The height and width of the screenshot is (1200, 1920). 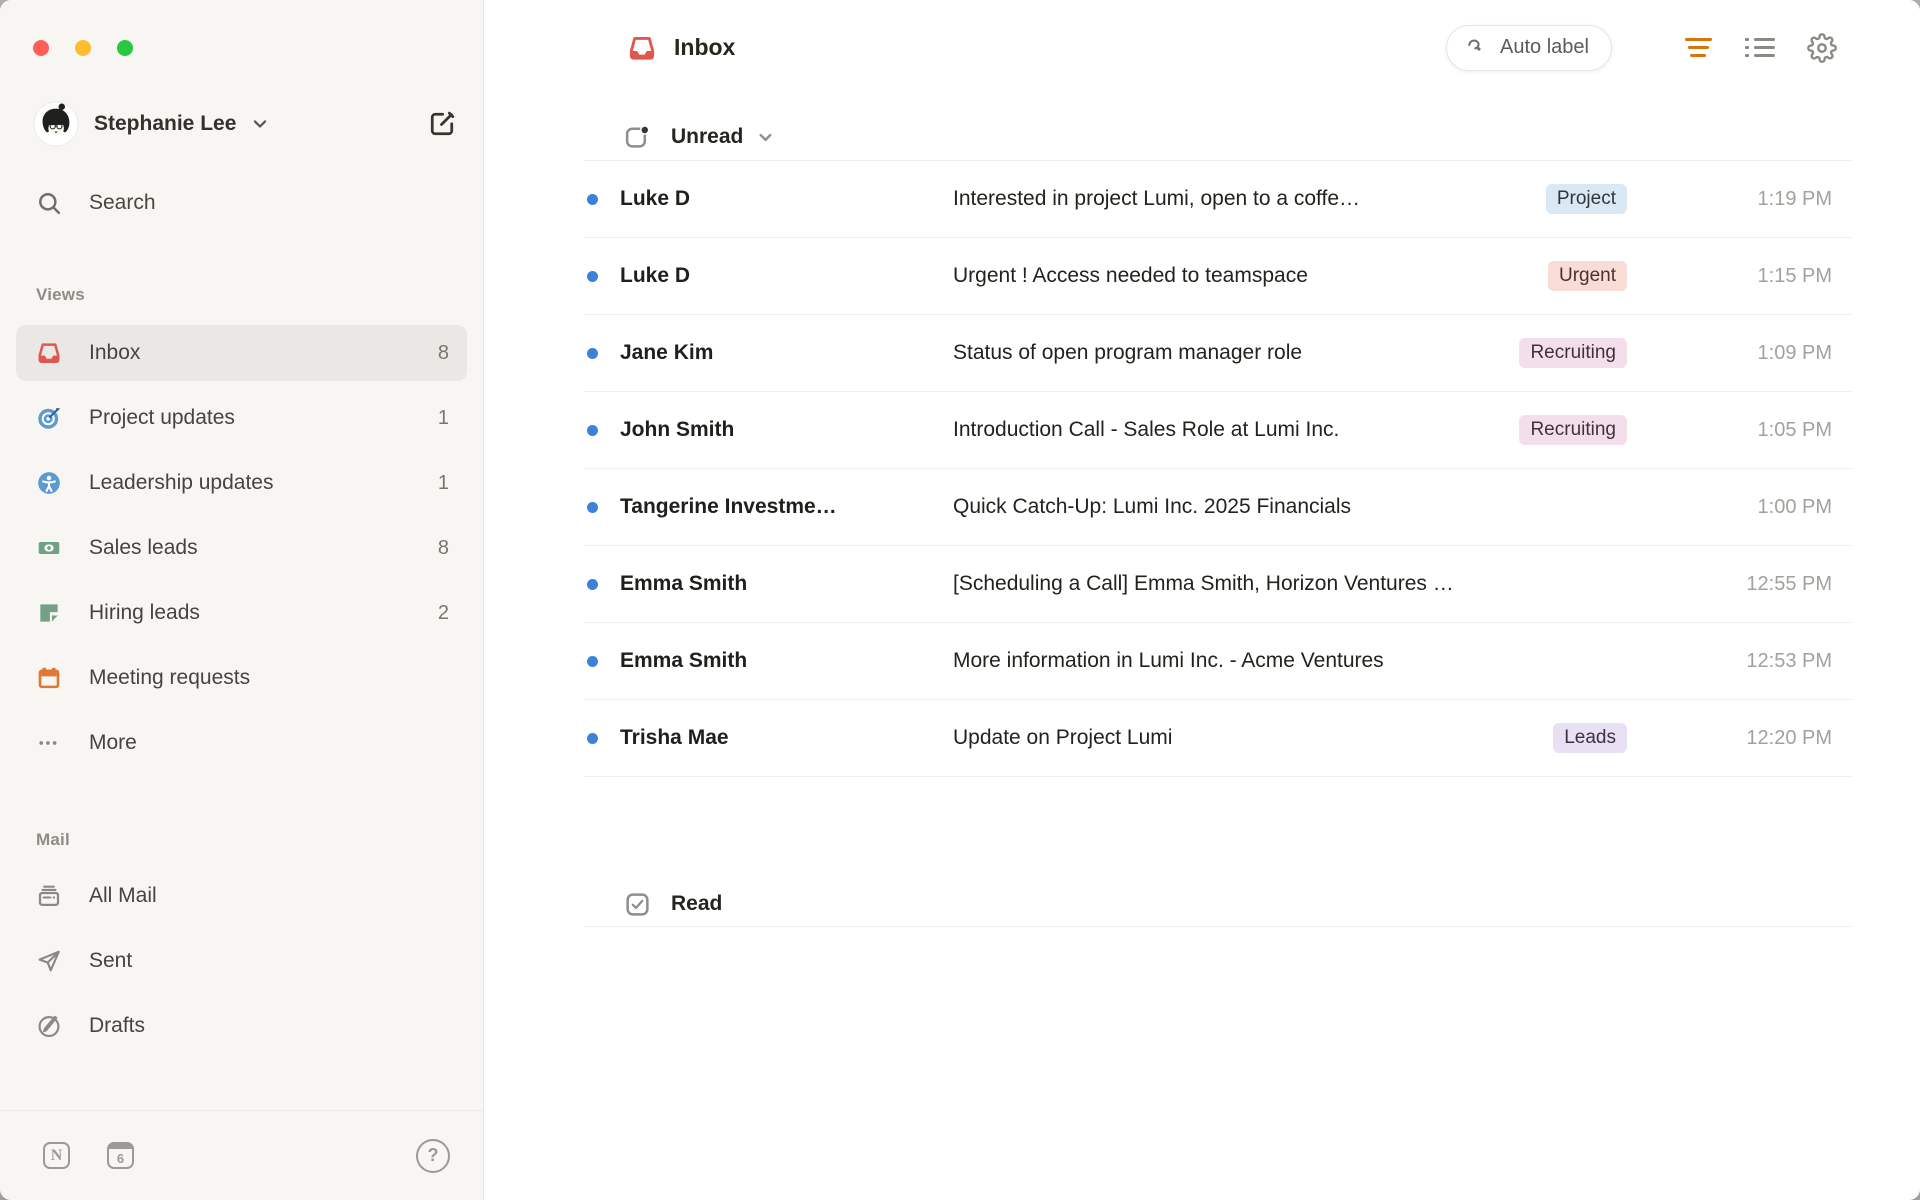 What do you see at coordinates (1218, 904) in the screenshot?
I see `read-group-header: Read` at bounding box center [1218, 904].